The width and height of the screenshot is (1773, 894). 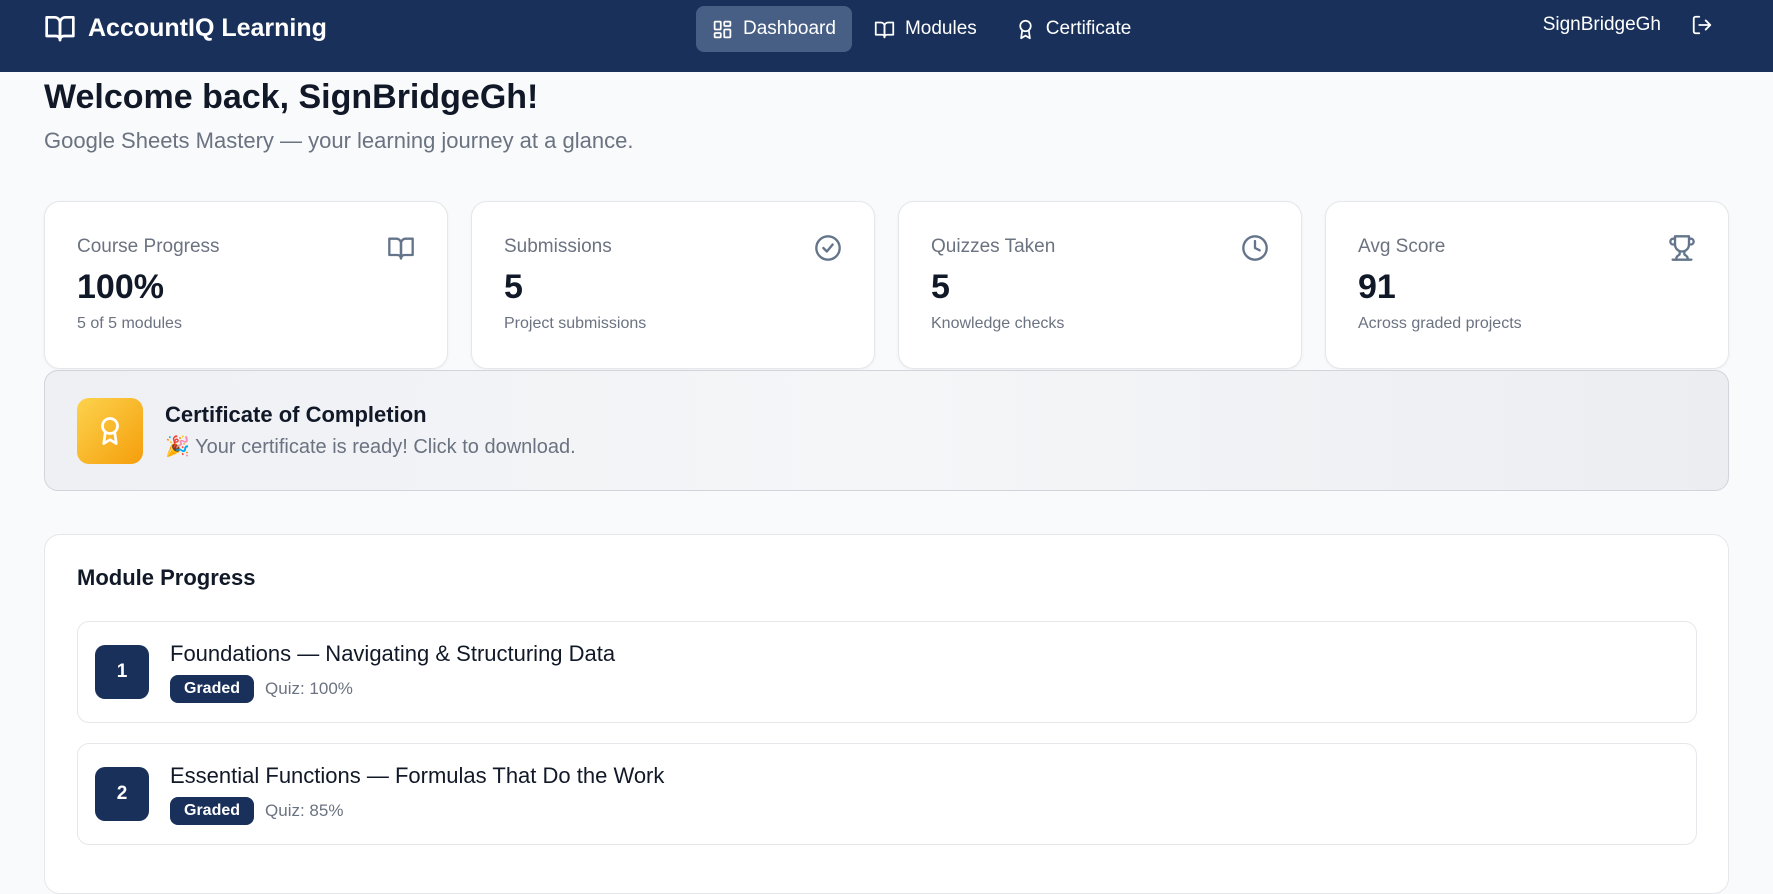 What do you see at coordinates (392, 689) in the screenshot?
I see `module-meta: Graded Quiz: 100%` at bounding box center [392, 689].